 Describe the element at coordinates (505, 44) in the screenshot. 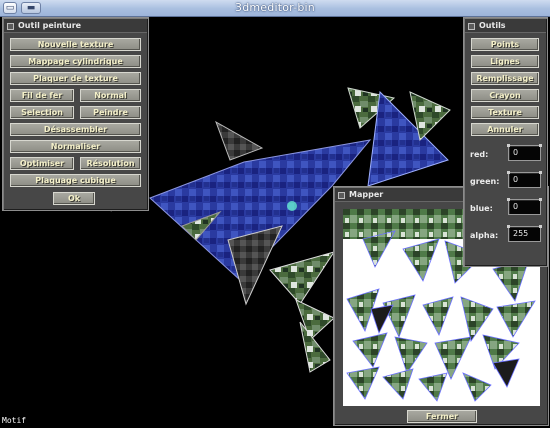

I see `points-button: Points` at that location.